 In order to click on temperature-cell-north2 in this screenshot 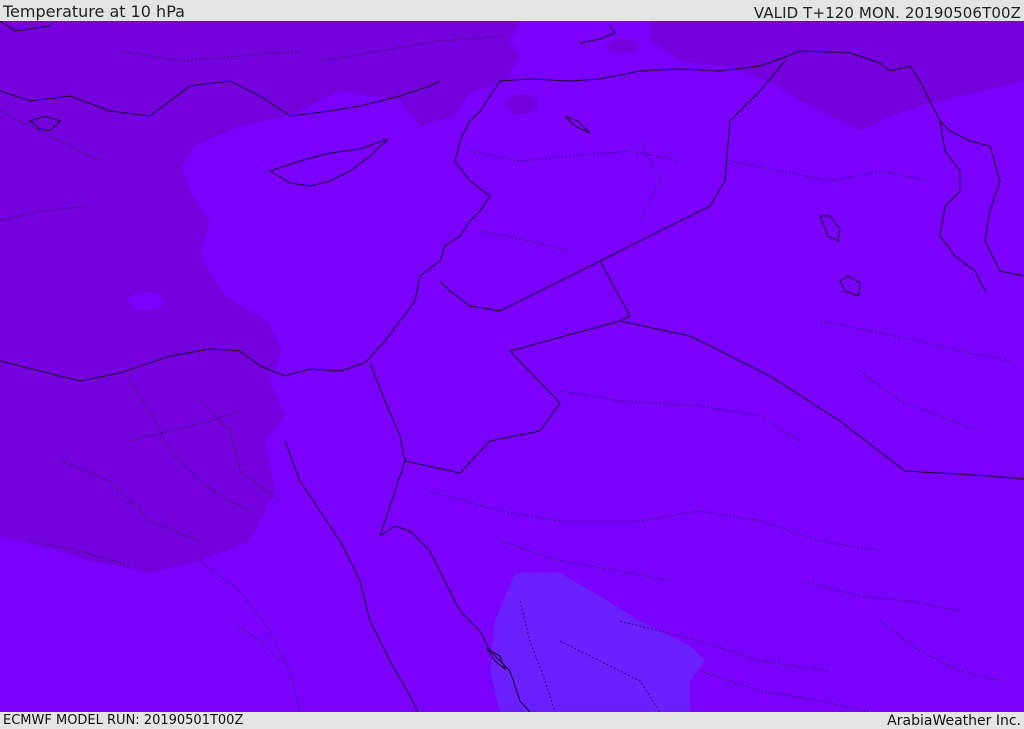, I will do `click(522, 104)`.